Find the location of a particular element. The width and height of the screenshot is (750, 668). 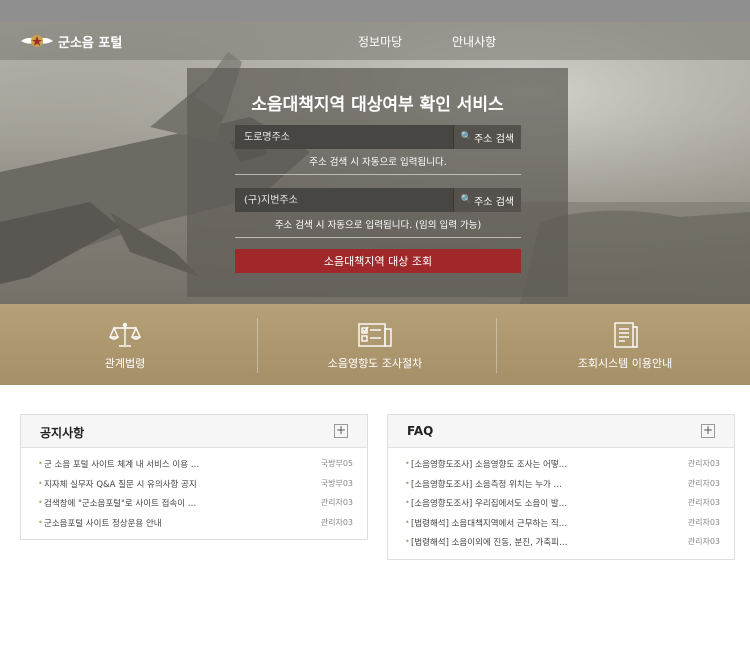

road-address-row: 🔍 주소 검색 is located at coordinates (378, 137).